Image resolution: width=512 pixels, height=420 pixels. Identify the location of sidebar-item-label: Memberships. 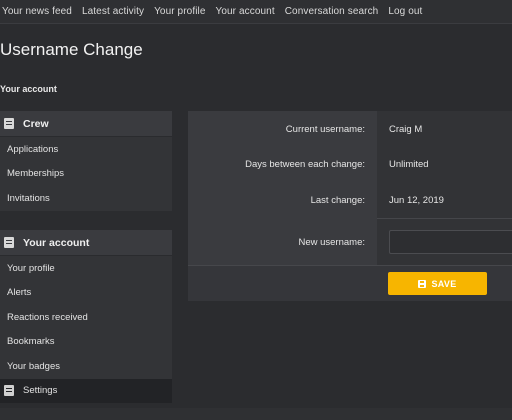
(36, 174).